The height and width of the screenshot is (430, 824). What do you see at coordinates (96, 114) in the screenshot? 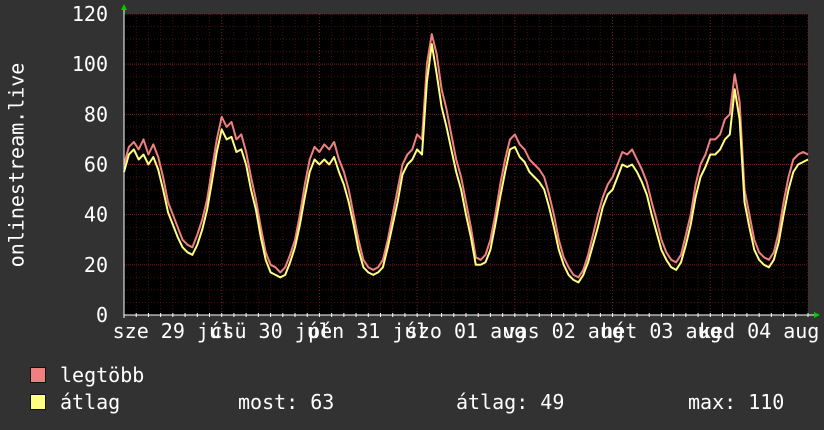
I see `y-tick-label: 80` at bounding box center [96, 114].